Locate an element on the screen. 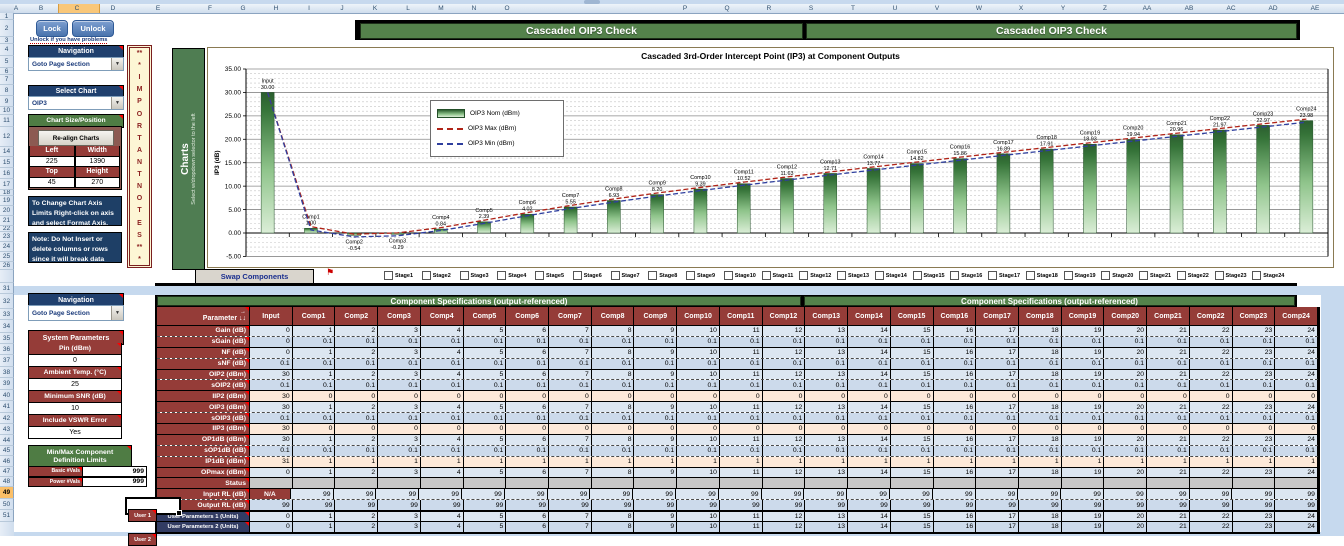 The height and width of the screenshot is (546, 1344). column-header: T is located at coordinates (853, 8).